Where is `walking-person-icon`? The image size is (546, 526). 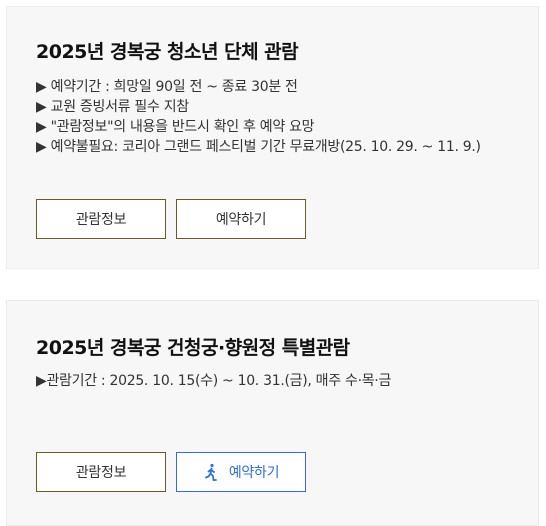
walking-person-icon is located at coordinates (211, 472).